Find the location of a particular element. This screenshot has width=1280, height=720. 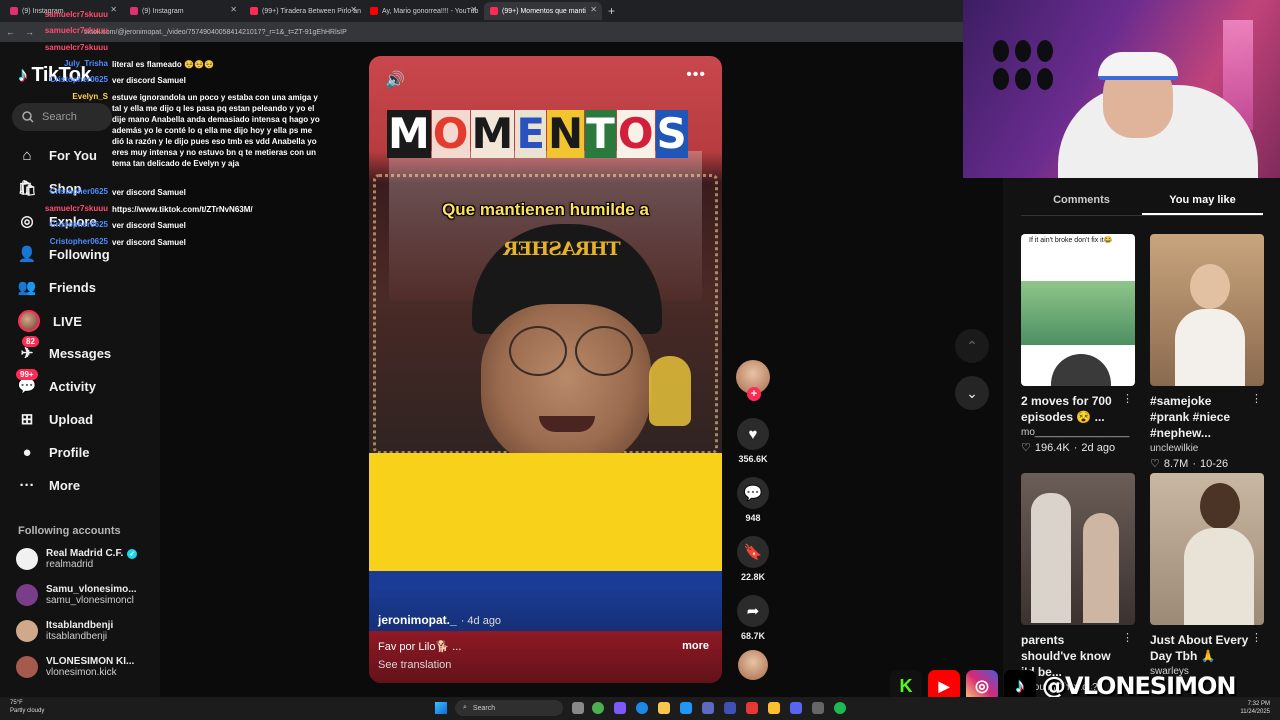

nav-for-you: ⌂ For You is located at coordinates (57, 155).